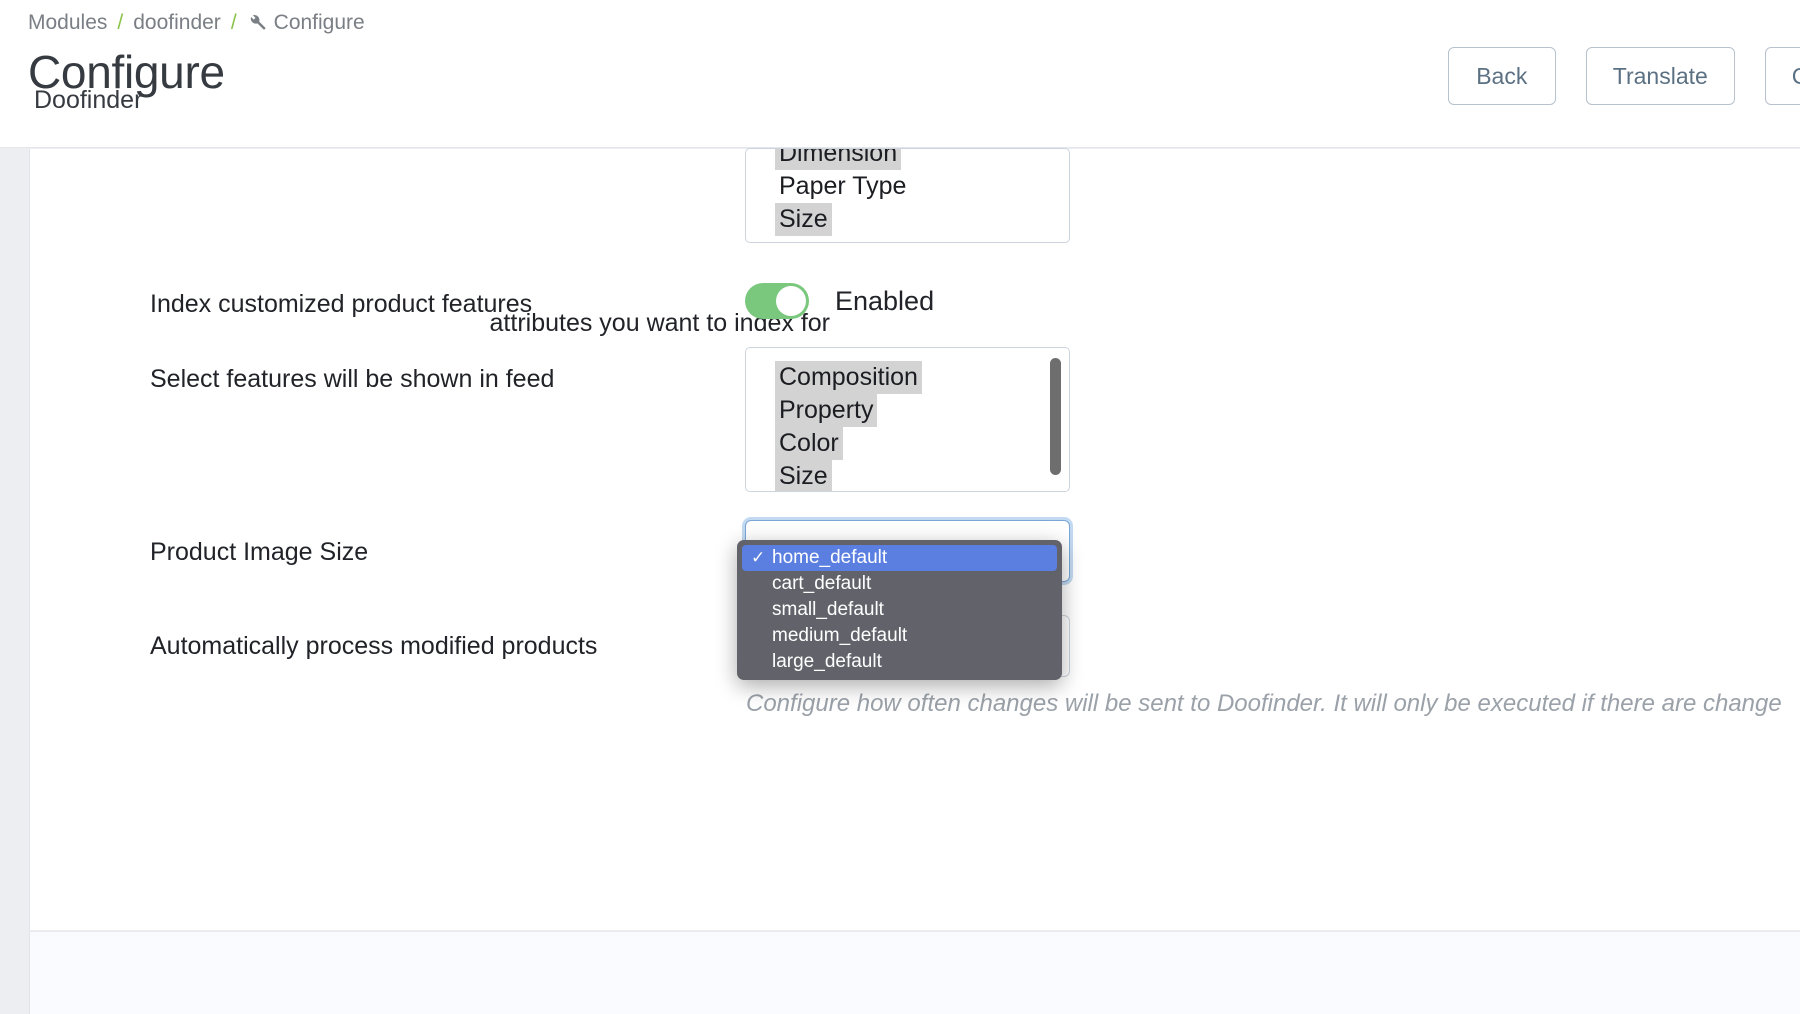 Image resolution: width=1800 pixels, height=1014 pixels. I want to click on dropdown-option-label: cart_default, so click(822, 583).